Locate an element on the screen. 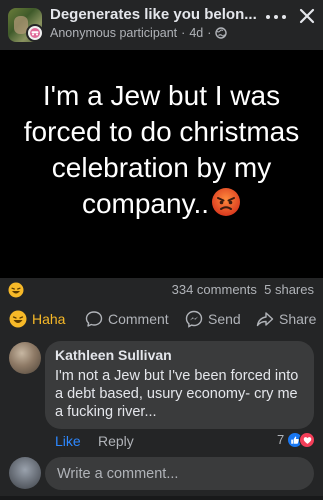 Image resolution: width=323 pixels, height=500 pixels. love-icon is located at coordinates (307, 440).